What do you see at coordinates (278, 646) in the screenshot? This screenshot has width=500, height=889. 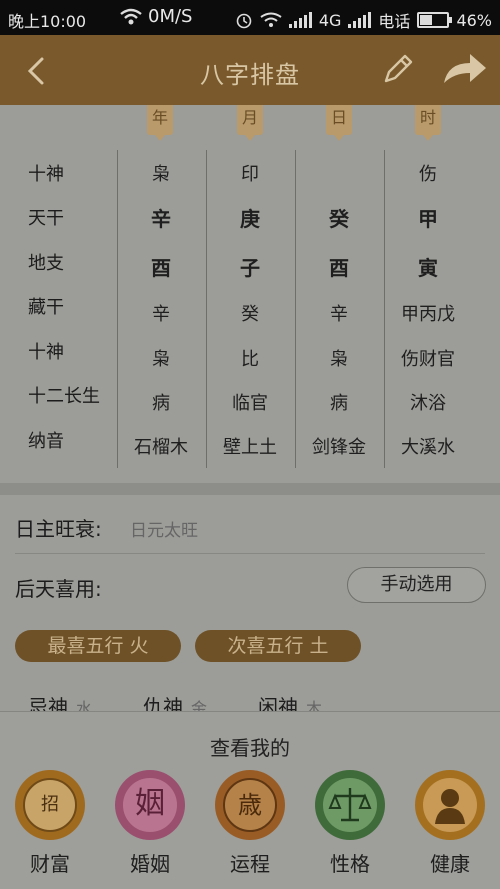 I see `second-element-badge: 次喜五行 土` at bounding box center [278, 646].